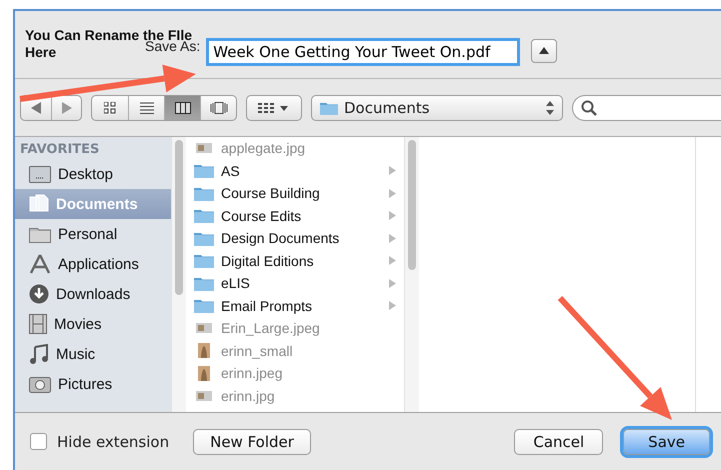 The image size is (721, 470). Describe the element at coordinates (363, 52) in the screenshot. I see `filename-field: Week One Getting Your Tweet On.pdf` at that location.